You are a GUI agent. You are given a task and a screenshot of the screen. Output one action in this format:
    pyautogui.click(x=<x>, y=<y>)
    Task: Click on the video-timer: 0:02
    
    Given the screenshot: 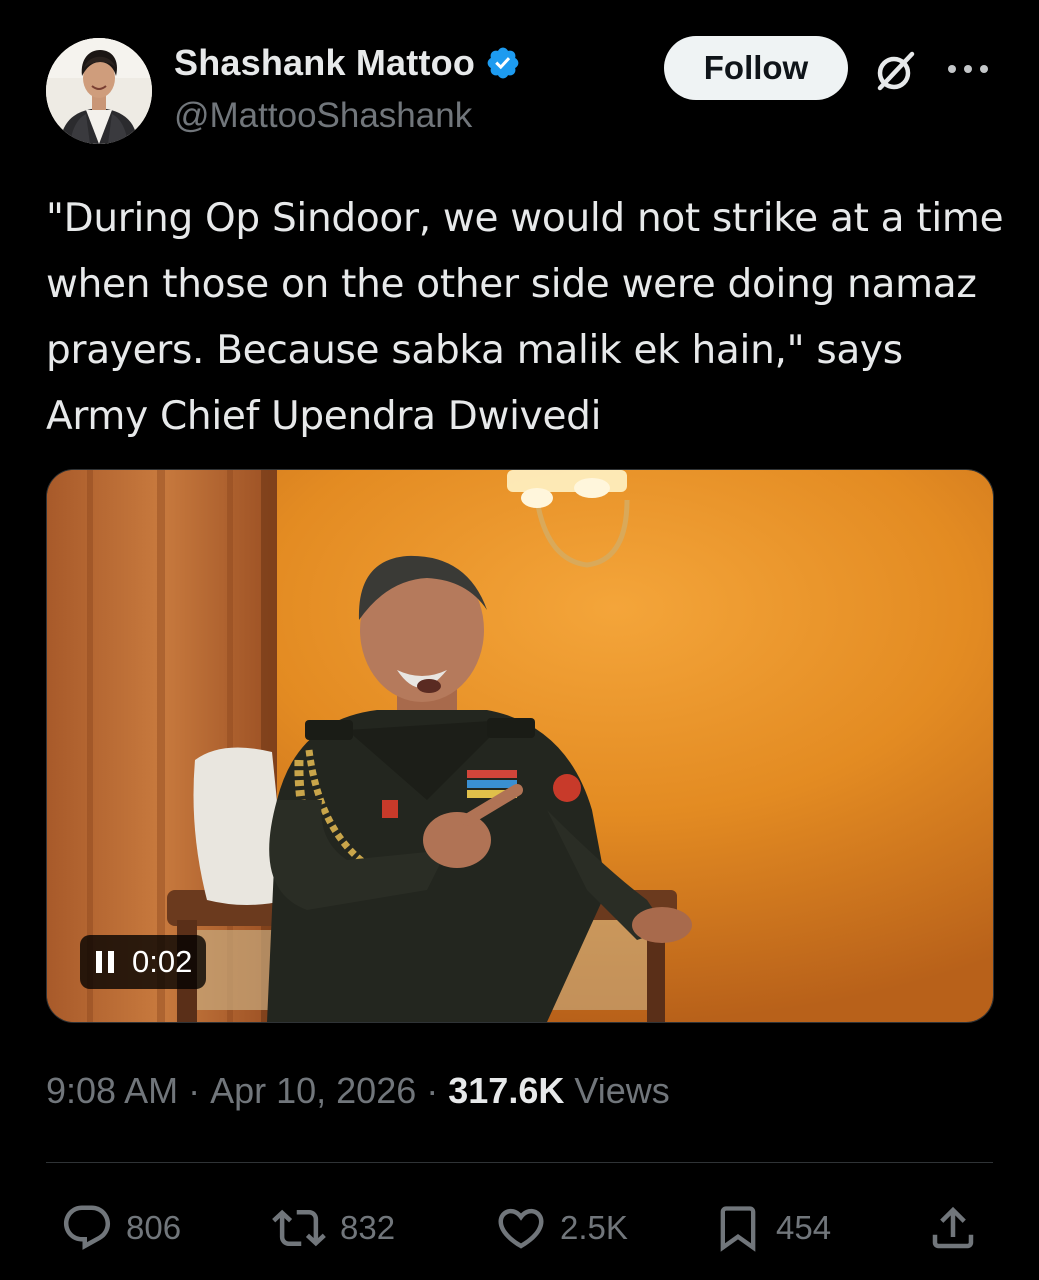 What is the action you would take?
    pyautogui.click(x=143, y=962)
    